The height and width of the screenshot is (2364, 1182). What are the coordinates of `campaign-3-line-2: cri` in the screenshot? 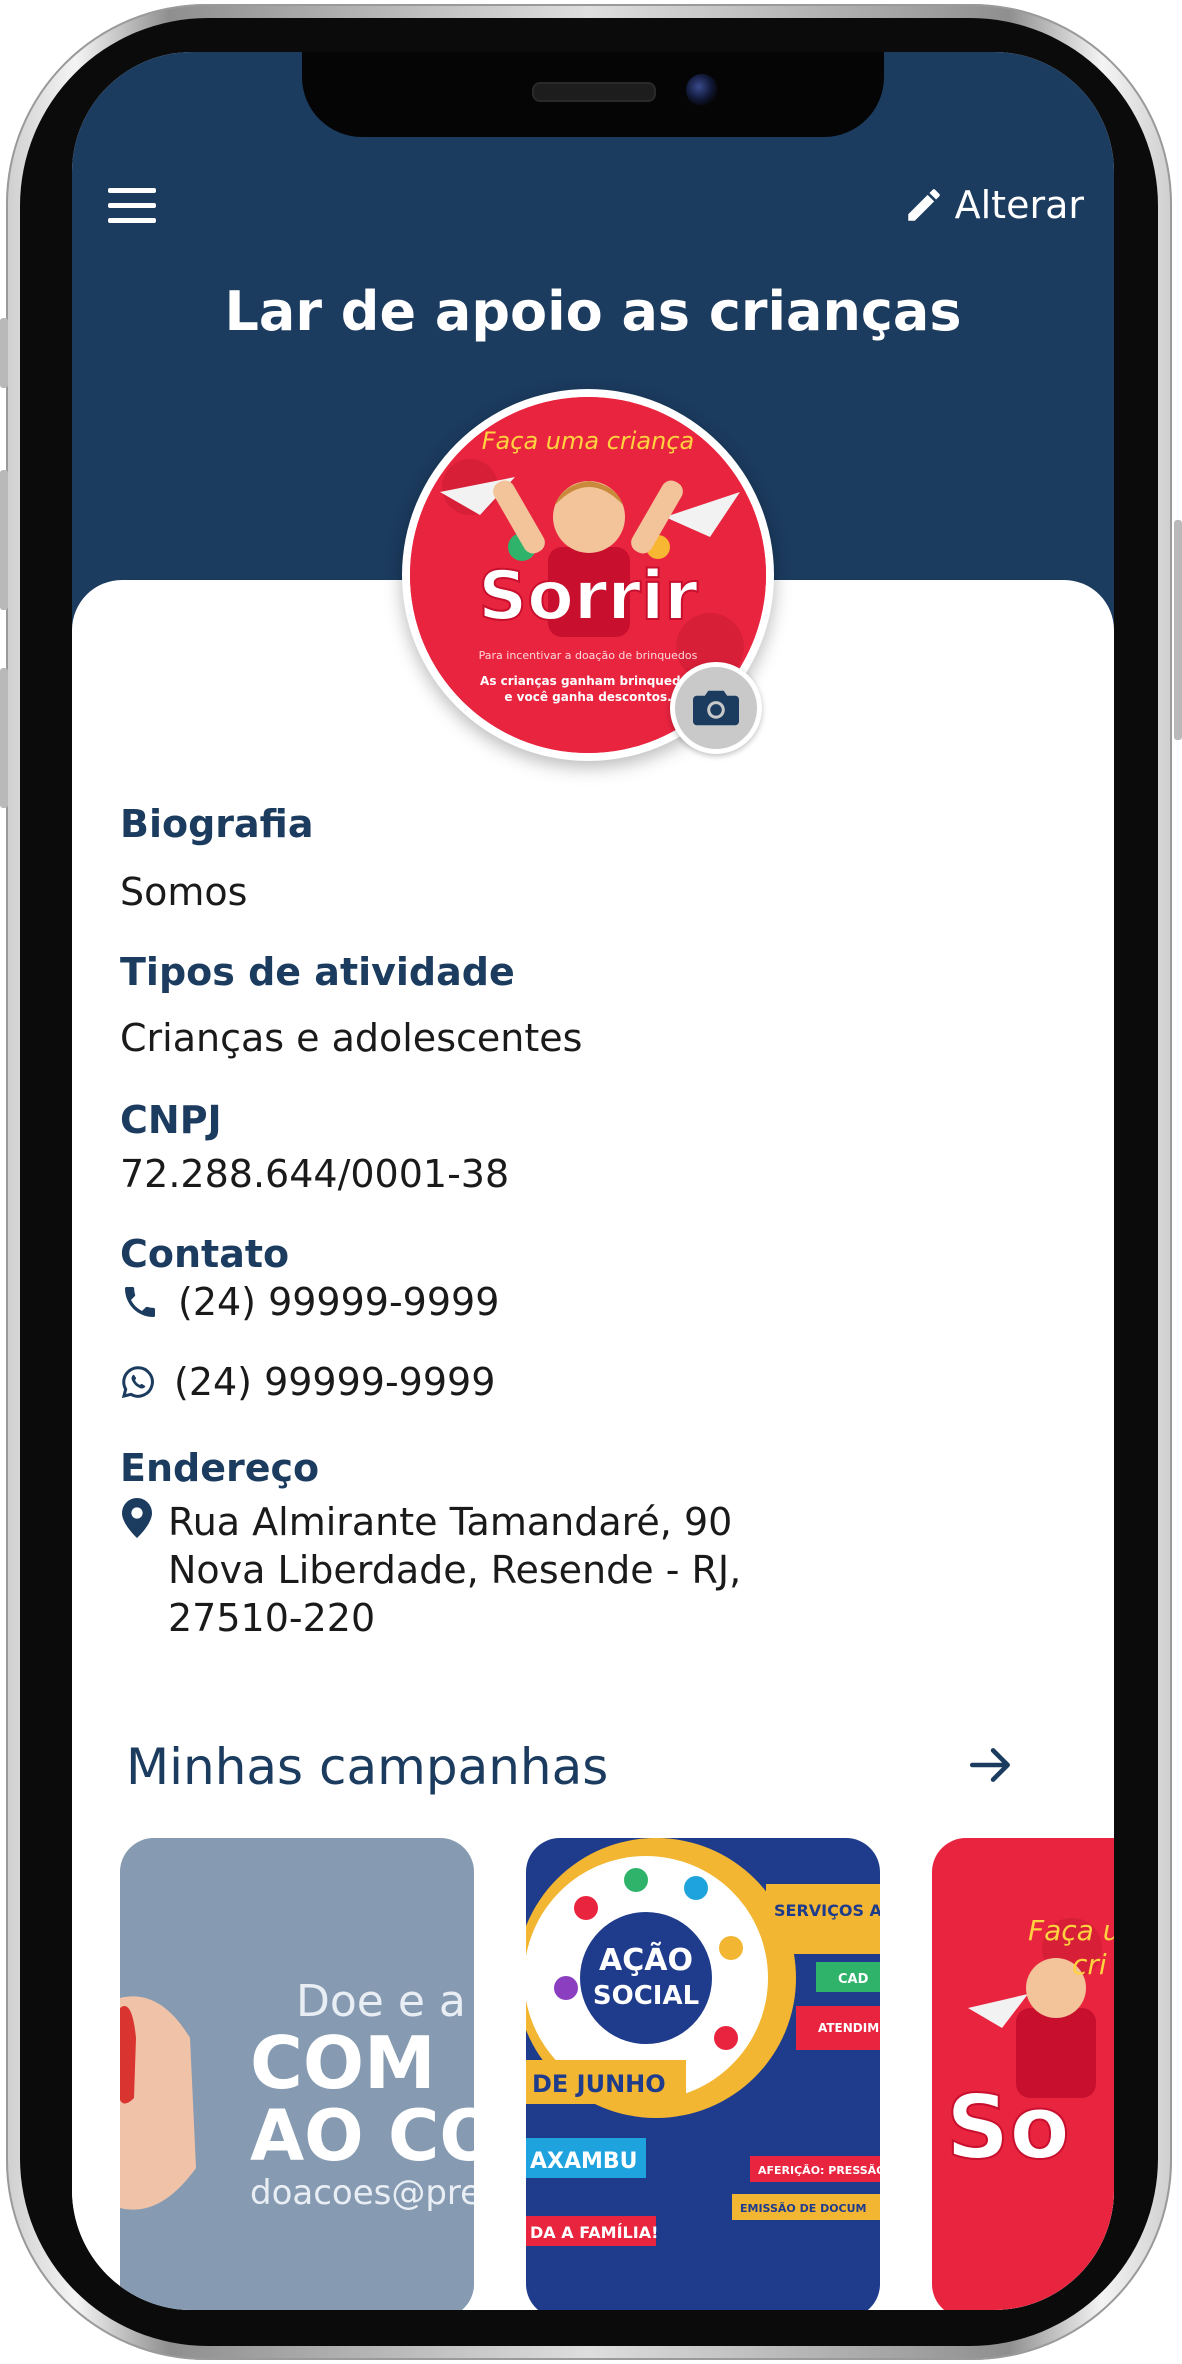 It's located at (1089, 1964).